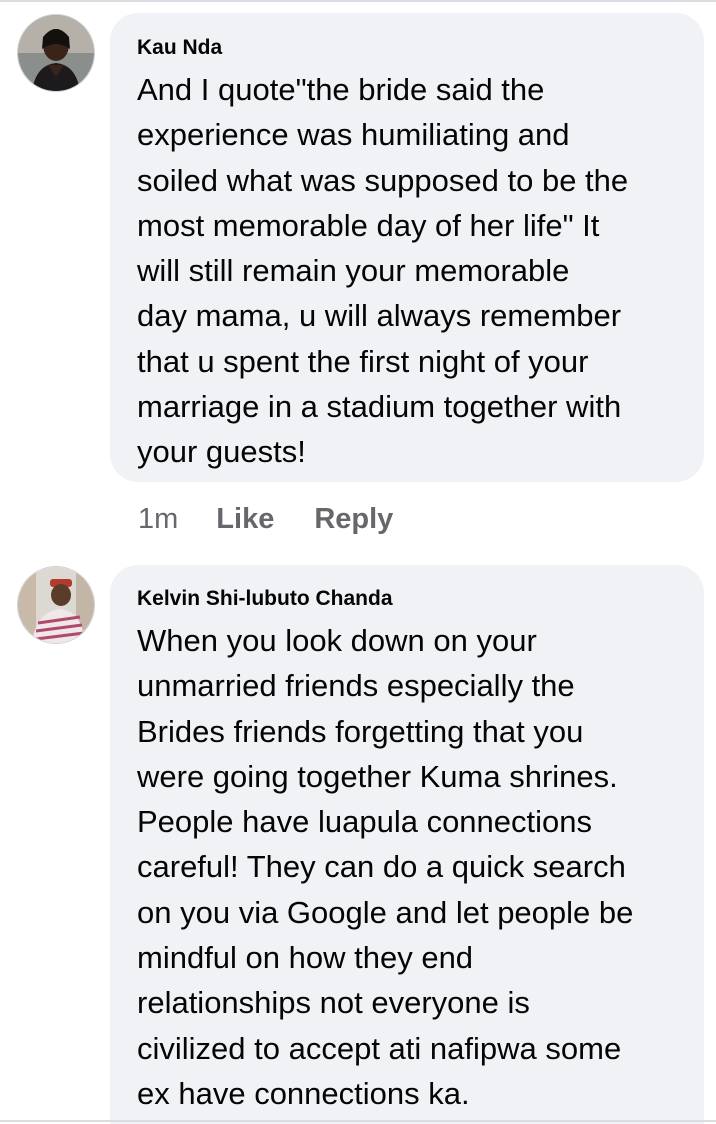 The width and height of the screenshot is (716, 1124). I want to click on comment-author: Kau Nda, so click(408, 48).